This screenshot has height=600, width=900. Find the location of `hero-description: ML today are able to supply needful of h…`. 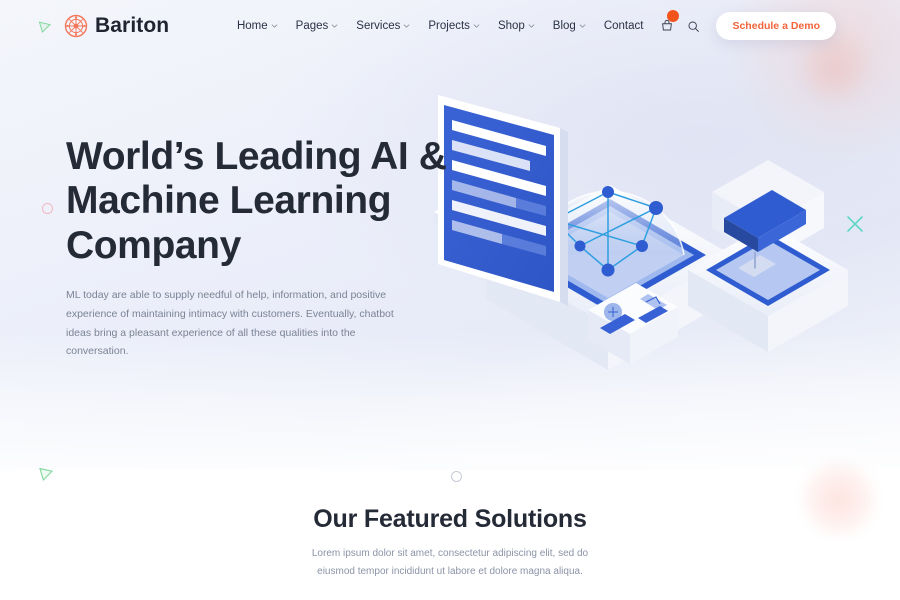

hero-description: ML today are able to supply needful of h… is located at coordinates (230, 323).